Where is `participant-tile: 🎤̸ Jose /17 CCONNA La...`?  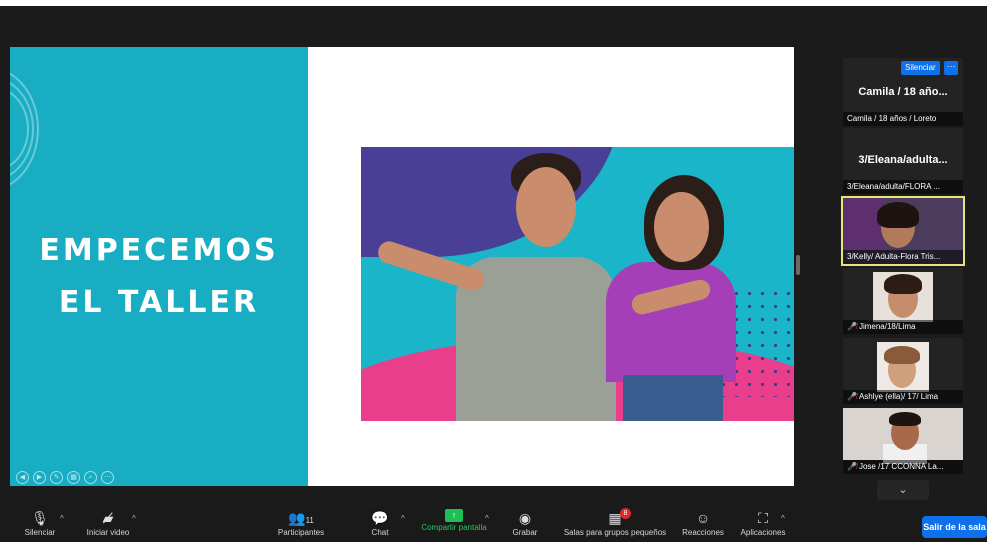 participant-tile: 🎤̸ Jose /17 CCONNA La... is located at coordinates (903, 441).